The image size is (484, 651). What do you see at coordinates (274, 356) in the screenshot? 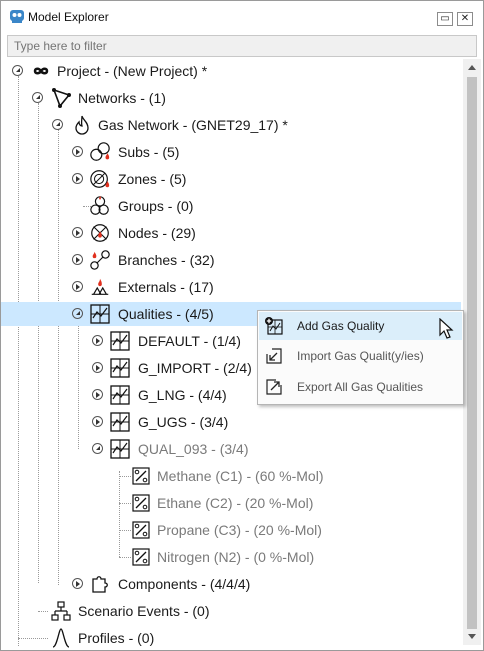
I see `import-arrow-icon` at bounding box center [274, 356].